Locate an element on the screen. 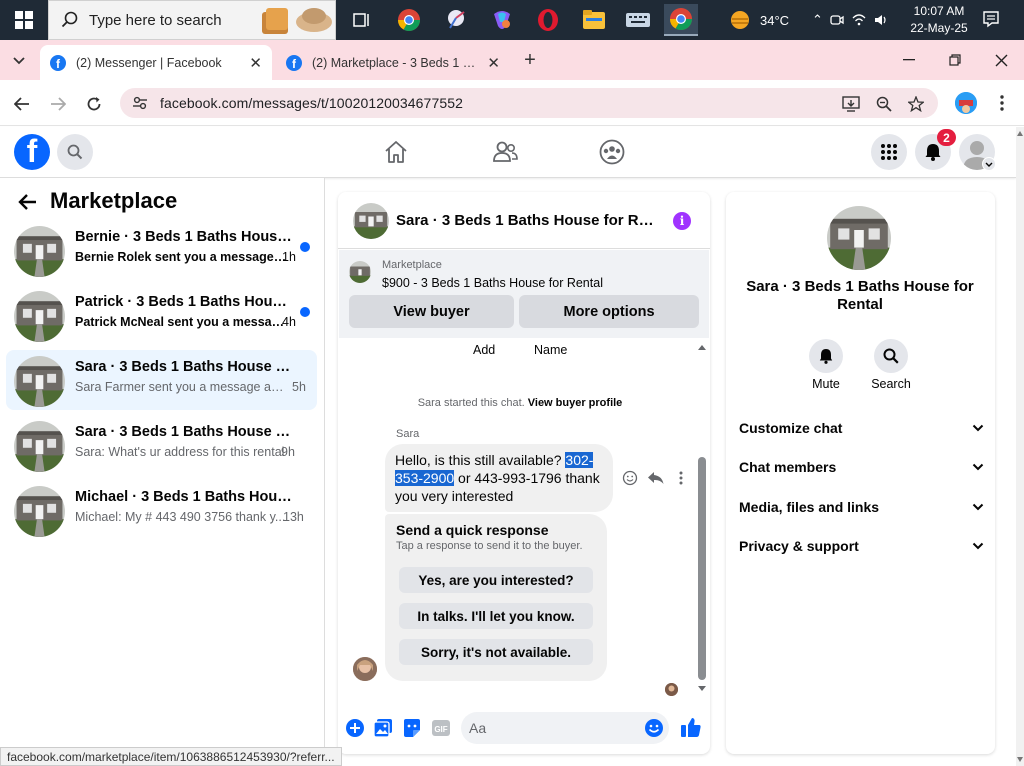  zoom-icon is located at coordinates (884, 104).